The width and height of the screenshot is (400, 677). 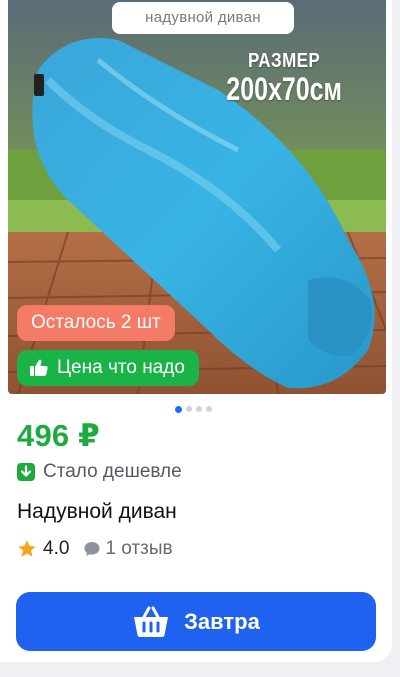 I want to click on add-to-cart-label: Завтра, so click(x=222, y=621).